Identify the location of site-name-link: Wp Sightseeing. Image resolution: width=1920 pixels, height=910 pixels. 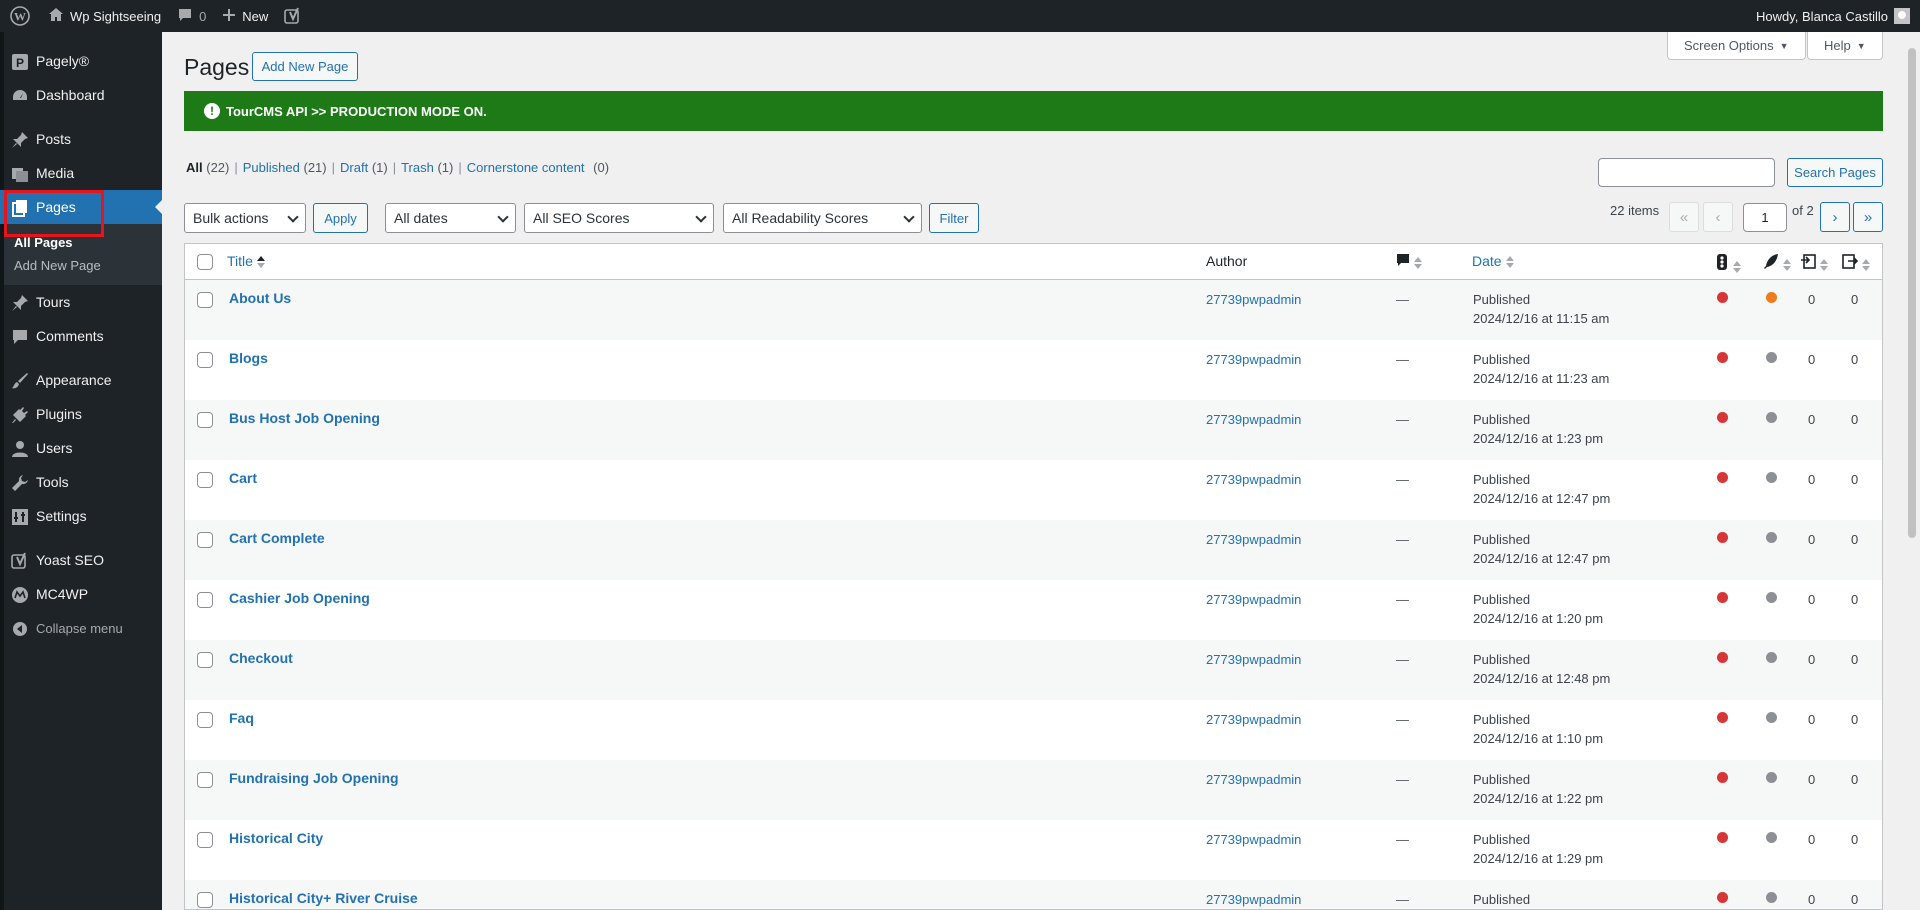
(104, 16).